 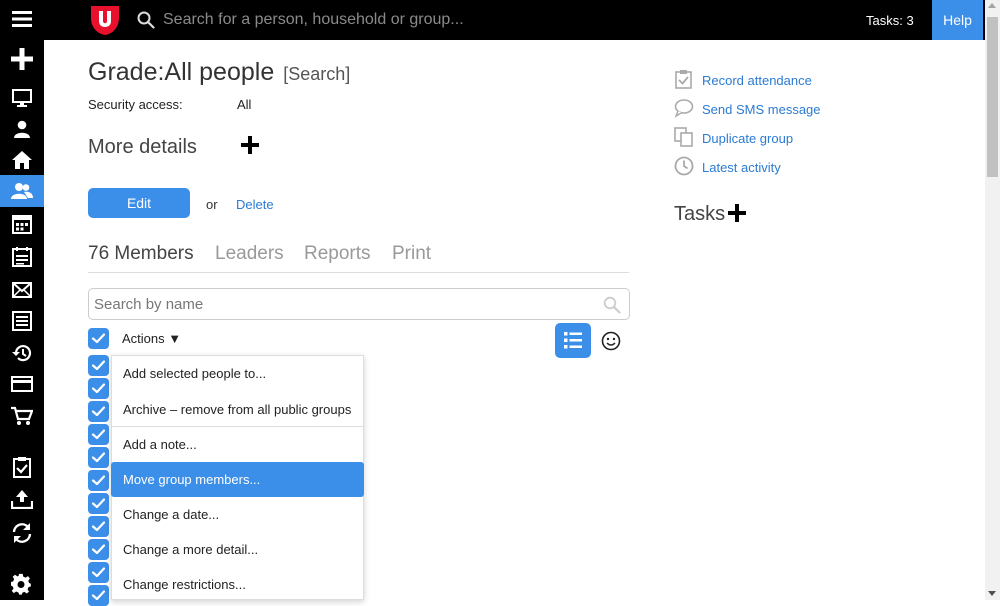 What do you see at coordinates (22, 584) in the screenshot?
I see `settings-icon` at bounding box center [22, 584].